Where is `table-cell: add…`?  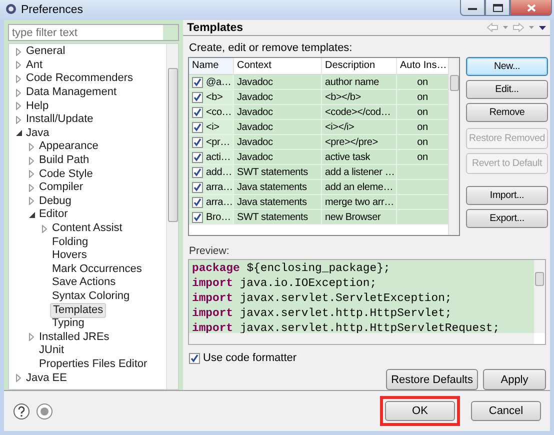
table-cell: add… is located at coordinates (211, 172).